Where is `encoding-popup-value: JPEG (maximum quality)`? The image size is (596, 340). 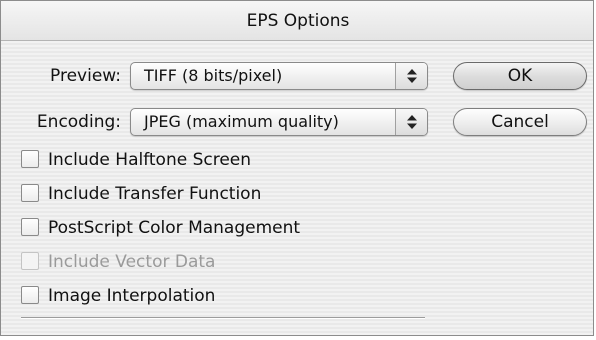
encoding-popup-value: JPEG (maximum quality) is located at coordinates (241, 121).